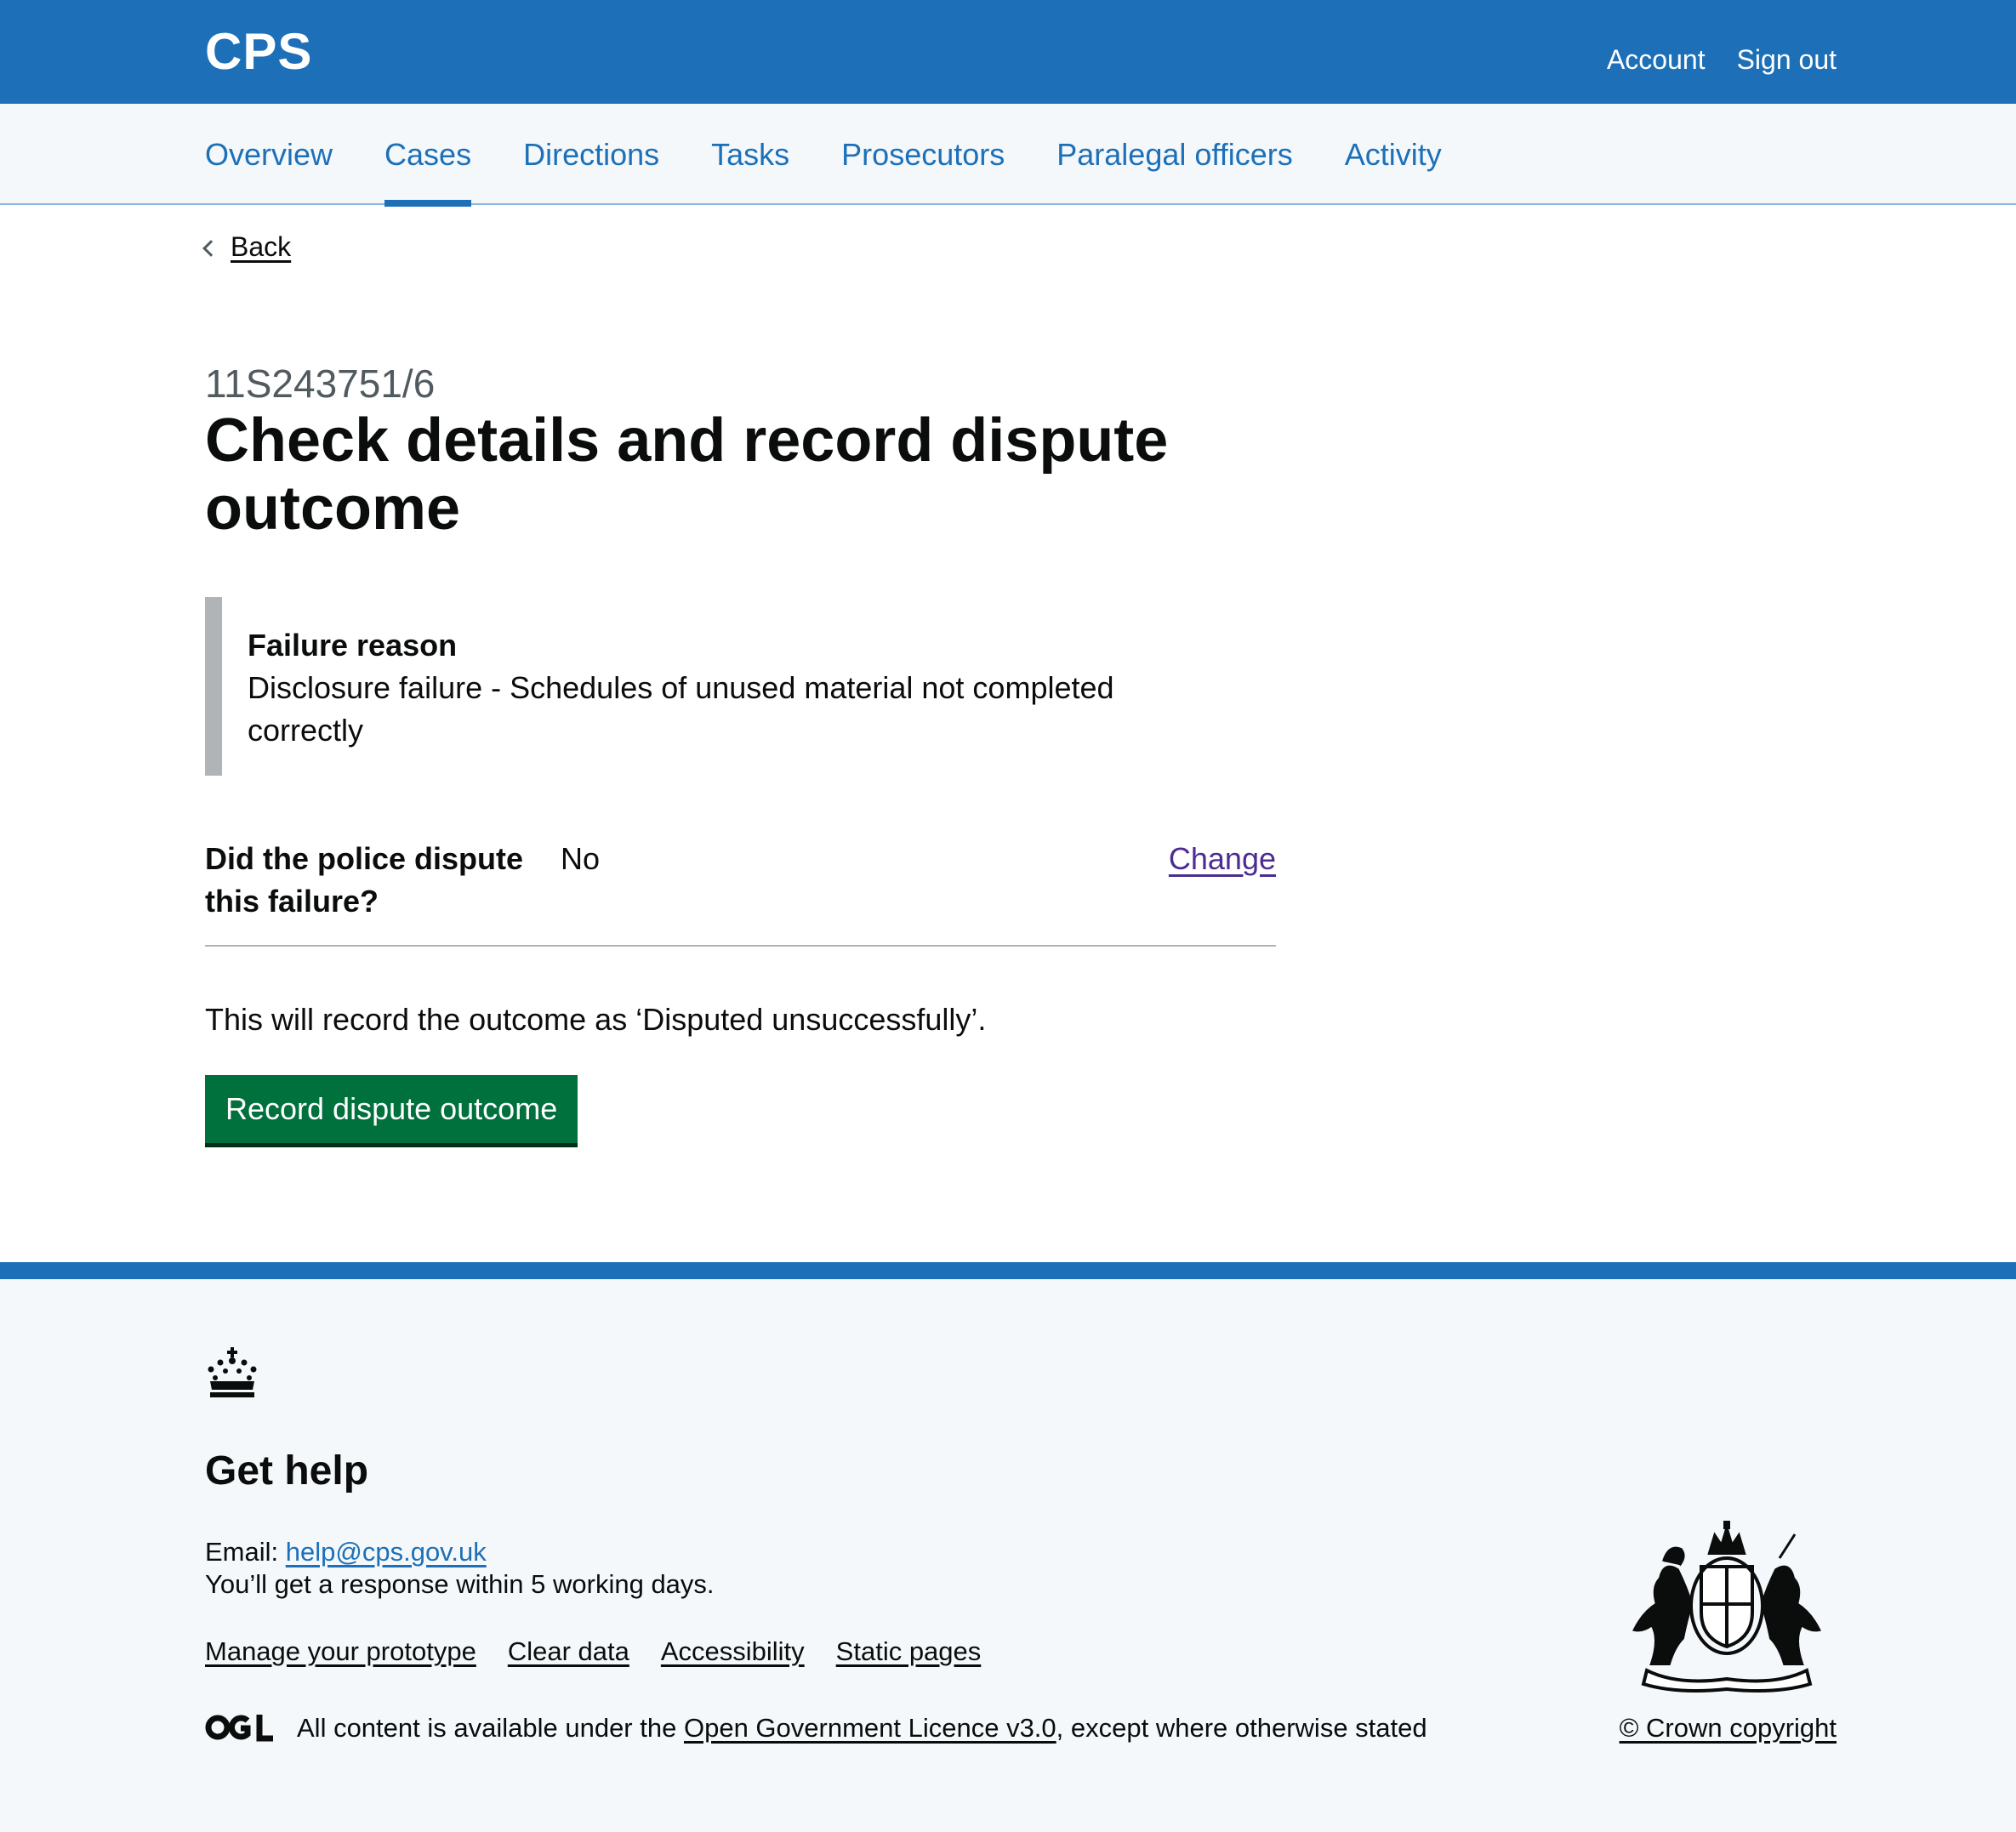 Image resolution: width=2016 pixels, height=1832 pixels. Describe the element at coordinates (1726, 1607) in the screenshot. I see `royal-coat-of-arms-icon` at that location.